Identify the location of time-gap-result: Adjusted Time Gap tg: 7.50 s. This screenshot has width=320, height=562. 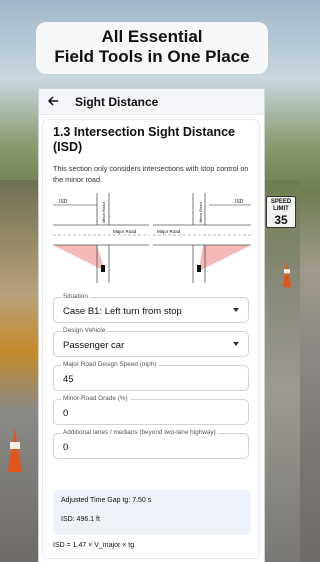
(106, 500).